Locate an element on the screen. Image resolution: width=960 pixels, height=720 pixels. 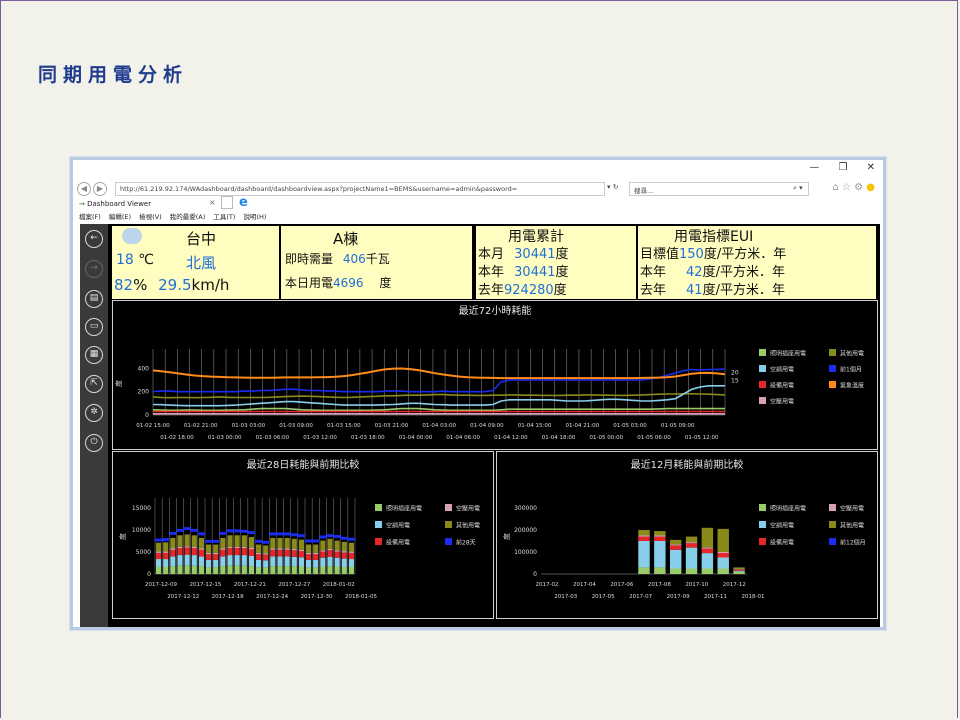
settings-icon: ✲ is located at coordinates (94, 413).